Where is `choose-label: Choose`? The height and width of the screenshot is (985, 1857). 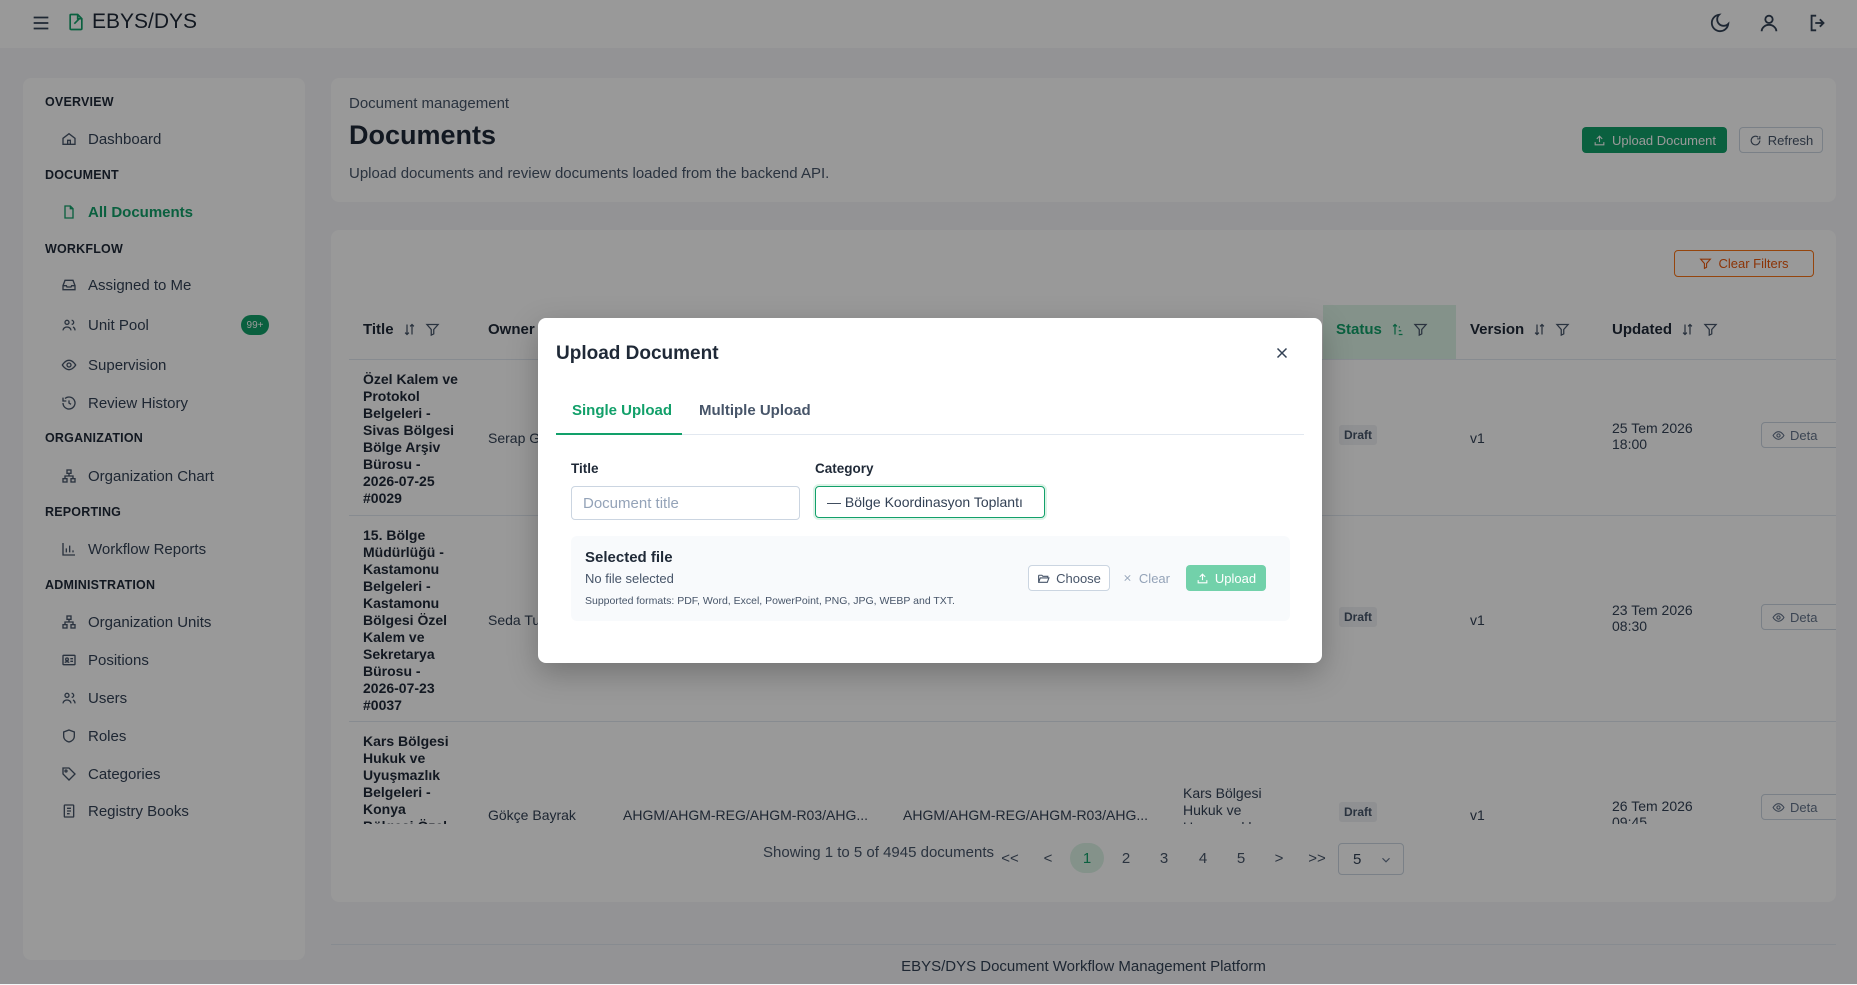
choose-label: Choose is located at coordinates (1078, 578).